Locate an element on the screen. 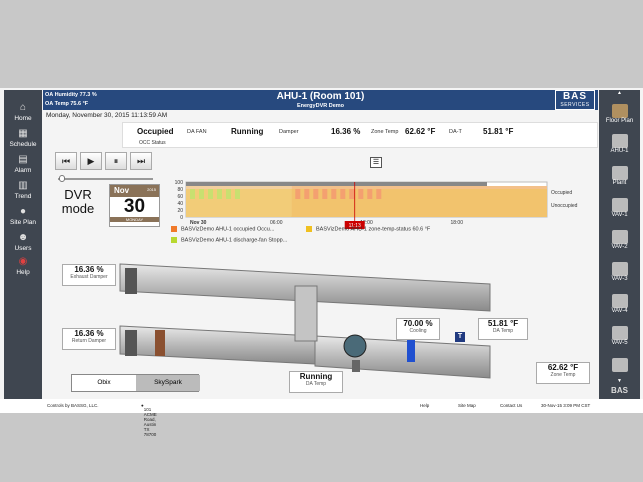  sidebar-item-help: ◉ Help is located at coordinates (23, 266).